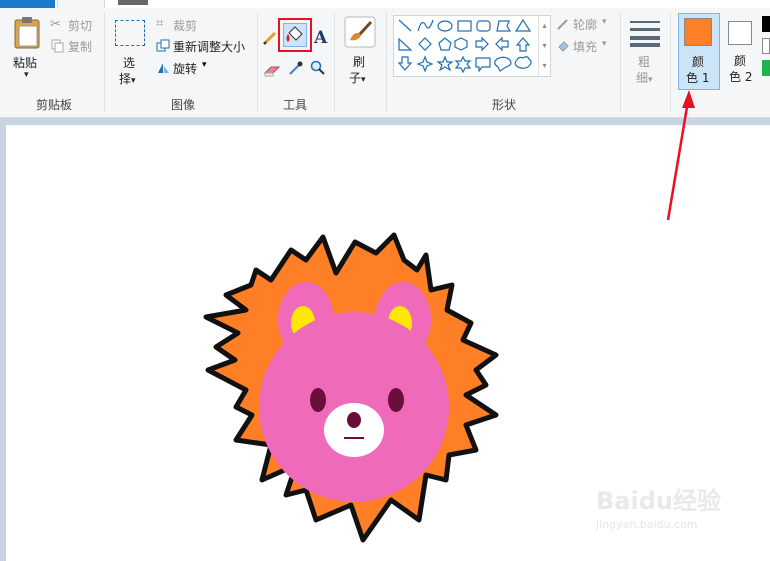  What do you see at coordinates (160, 23) in the screenshot?
I see `crop-icon: ⌗` at bounding box center [160, 23].